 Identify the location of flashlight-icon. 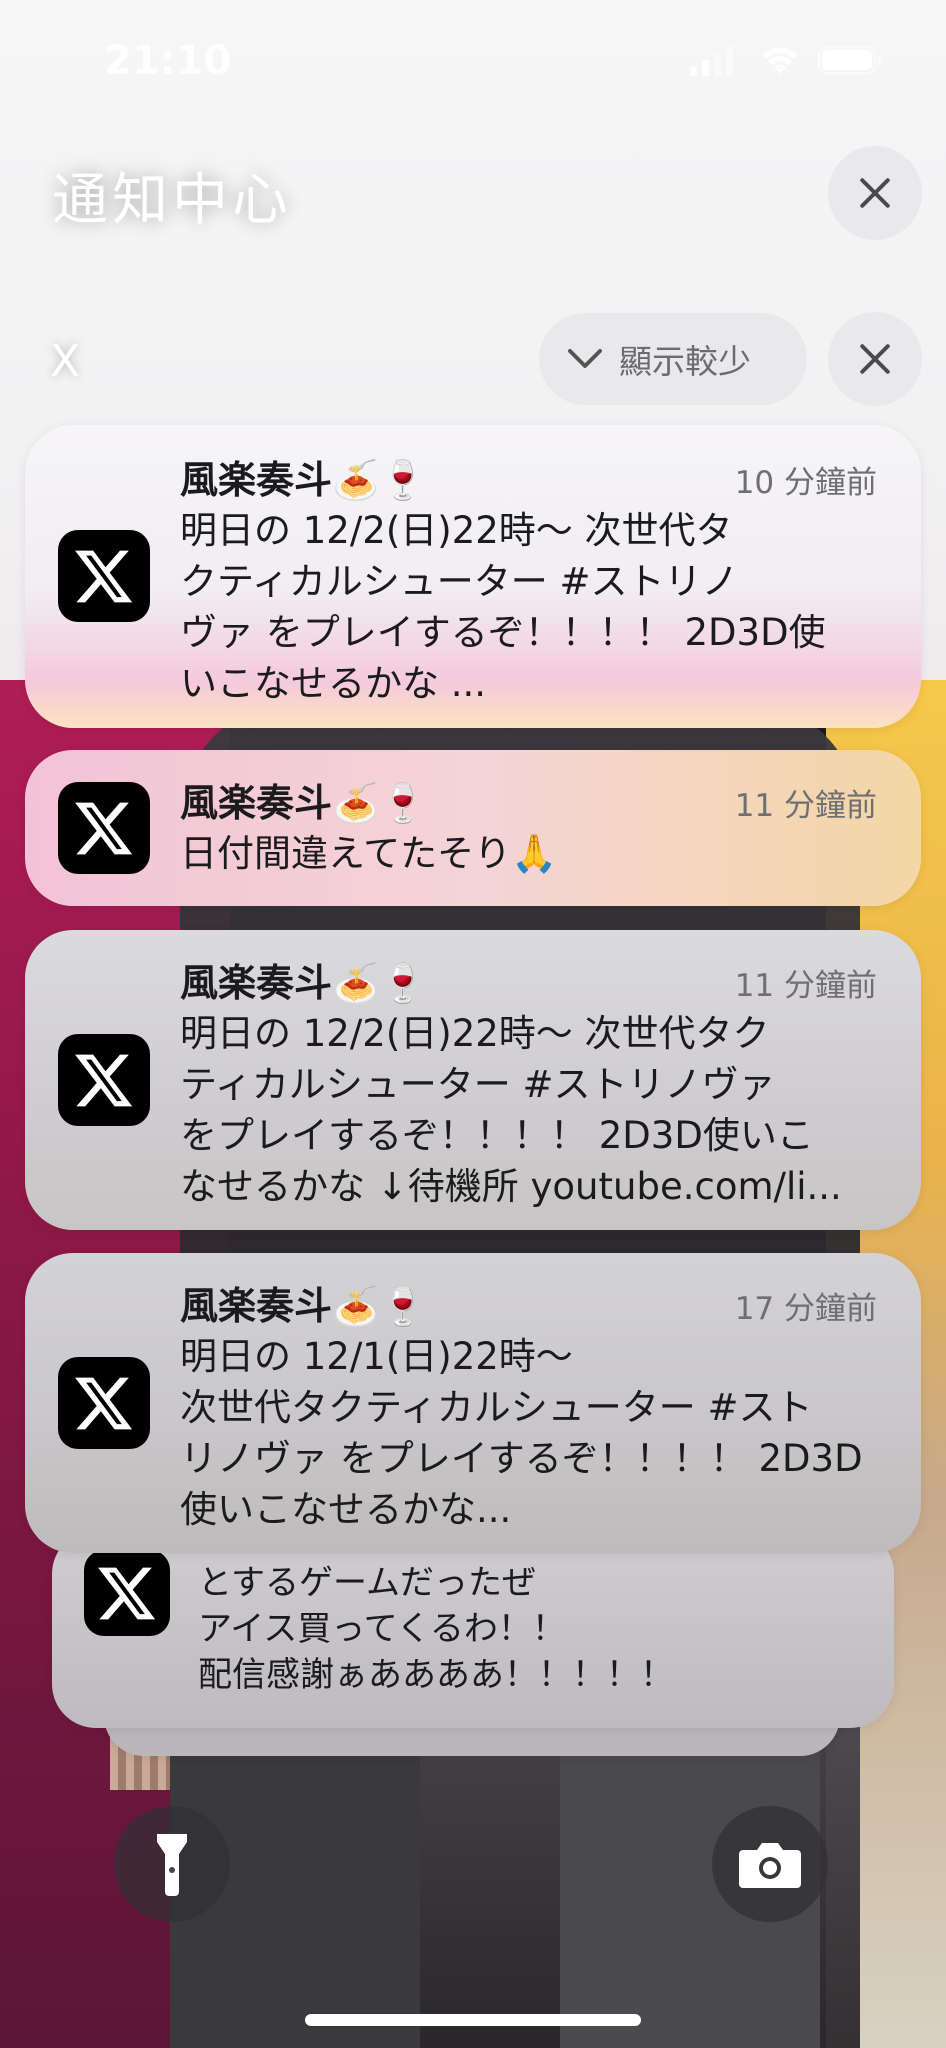
(172, 1865).